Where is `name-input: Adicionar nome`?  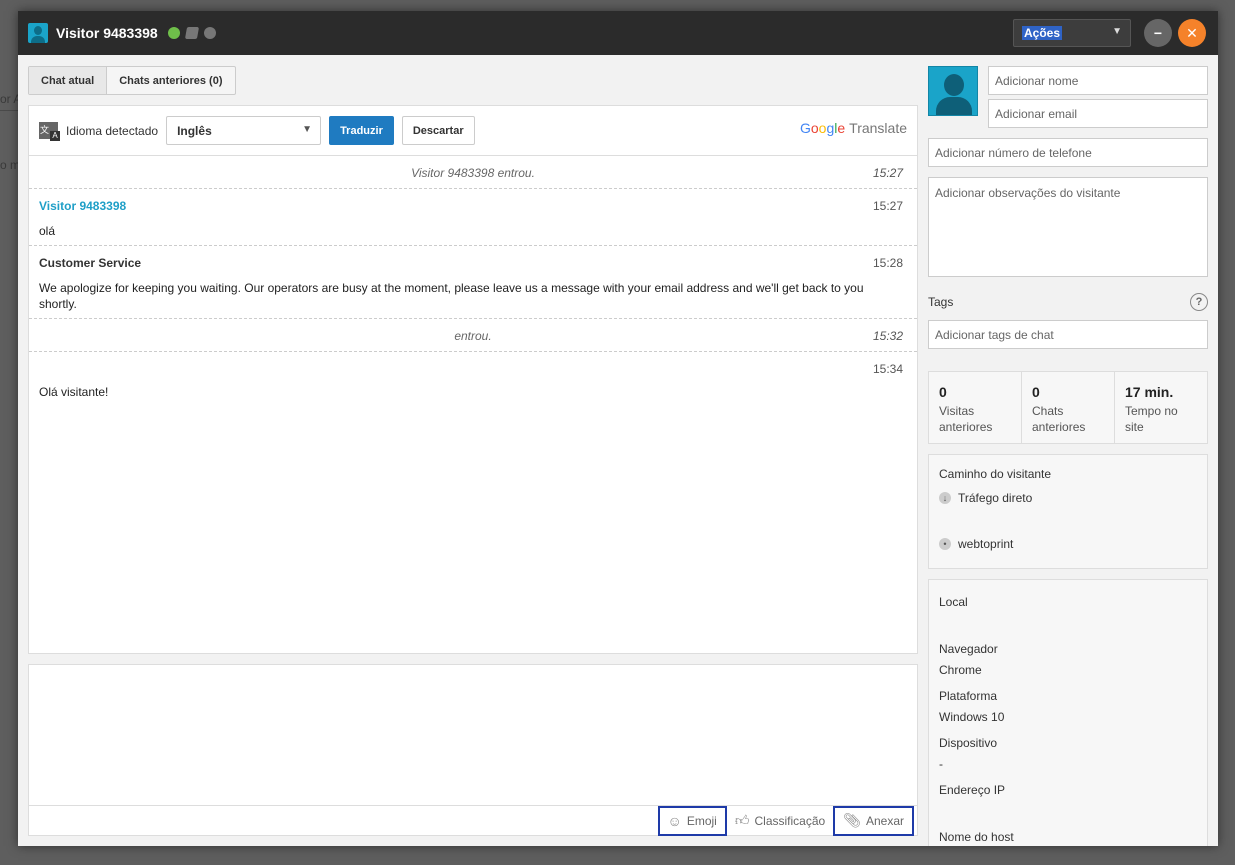 name-input: Adicionar nome is located at coordinates (1098, 80).